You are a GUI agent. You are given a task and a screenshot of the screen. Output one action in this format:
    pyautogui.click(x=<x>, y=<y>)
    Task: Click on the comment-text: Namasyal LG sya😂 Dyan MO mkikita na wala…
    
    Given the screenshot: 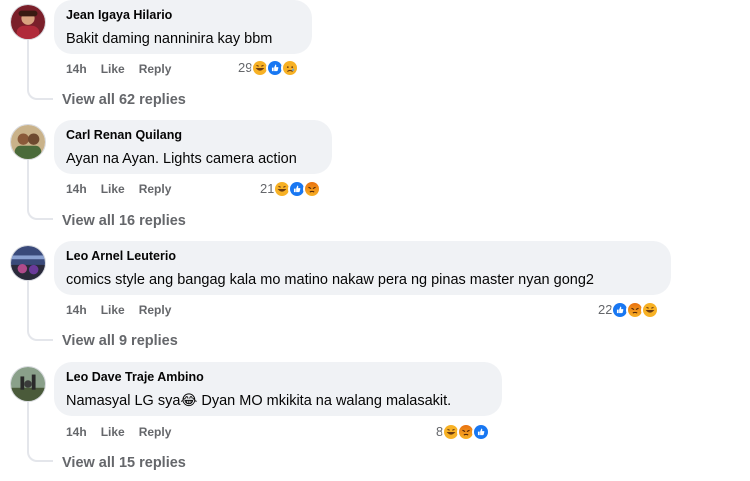 What is the action you would take?
    pyautogui.click(x=259, y=401)
    